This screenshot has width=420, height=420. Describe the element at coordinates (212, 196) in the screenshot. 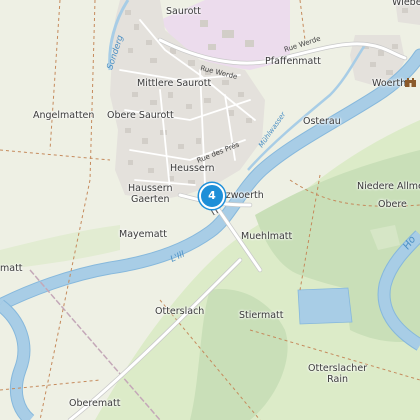

I see `numbered-pin-icon: 4` at that location.